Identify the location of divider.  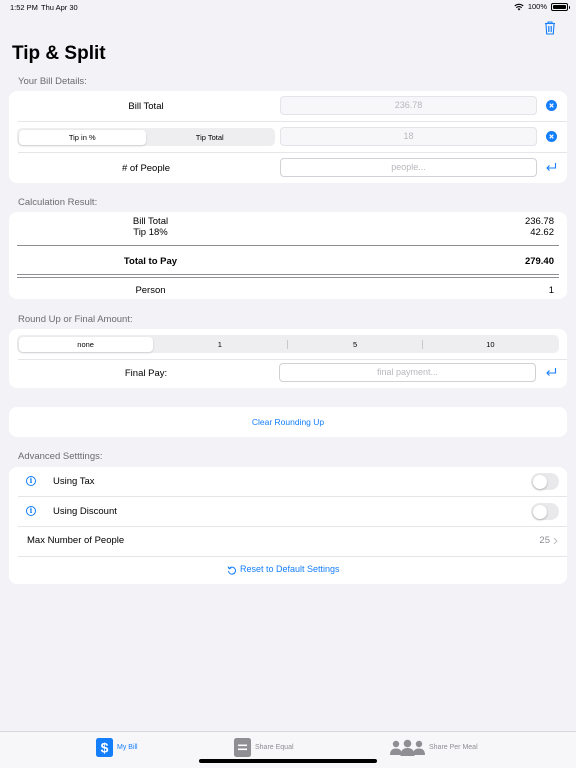
(292, 359).